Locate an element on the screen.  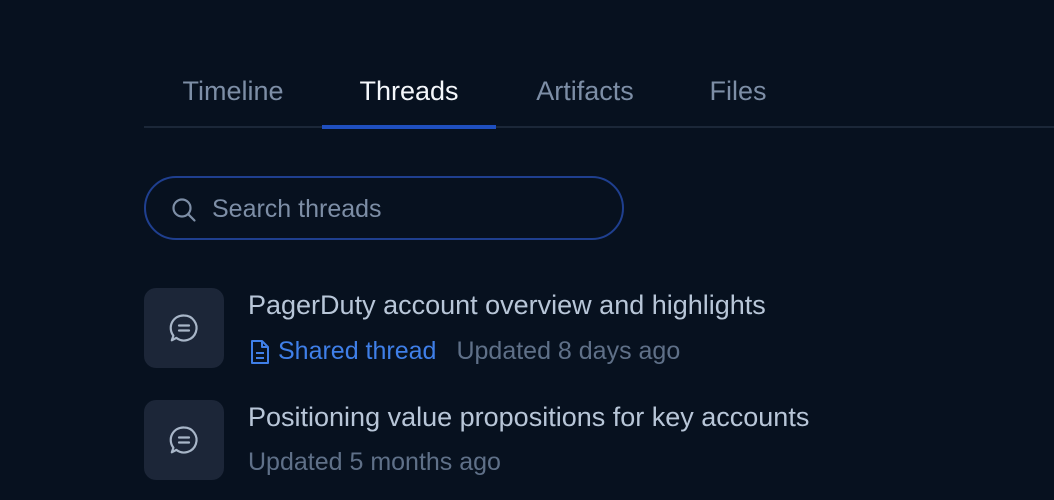
thread-meta: Shared thread Updated 8 days ago is located at coordinates (464, 351).